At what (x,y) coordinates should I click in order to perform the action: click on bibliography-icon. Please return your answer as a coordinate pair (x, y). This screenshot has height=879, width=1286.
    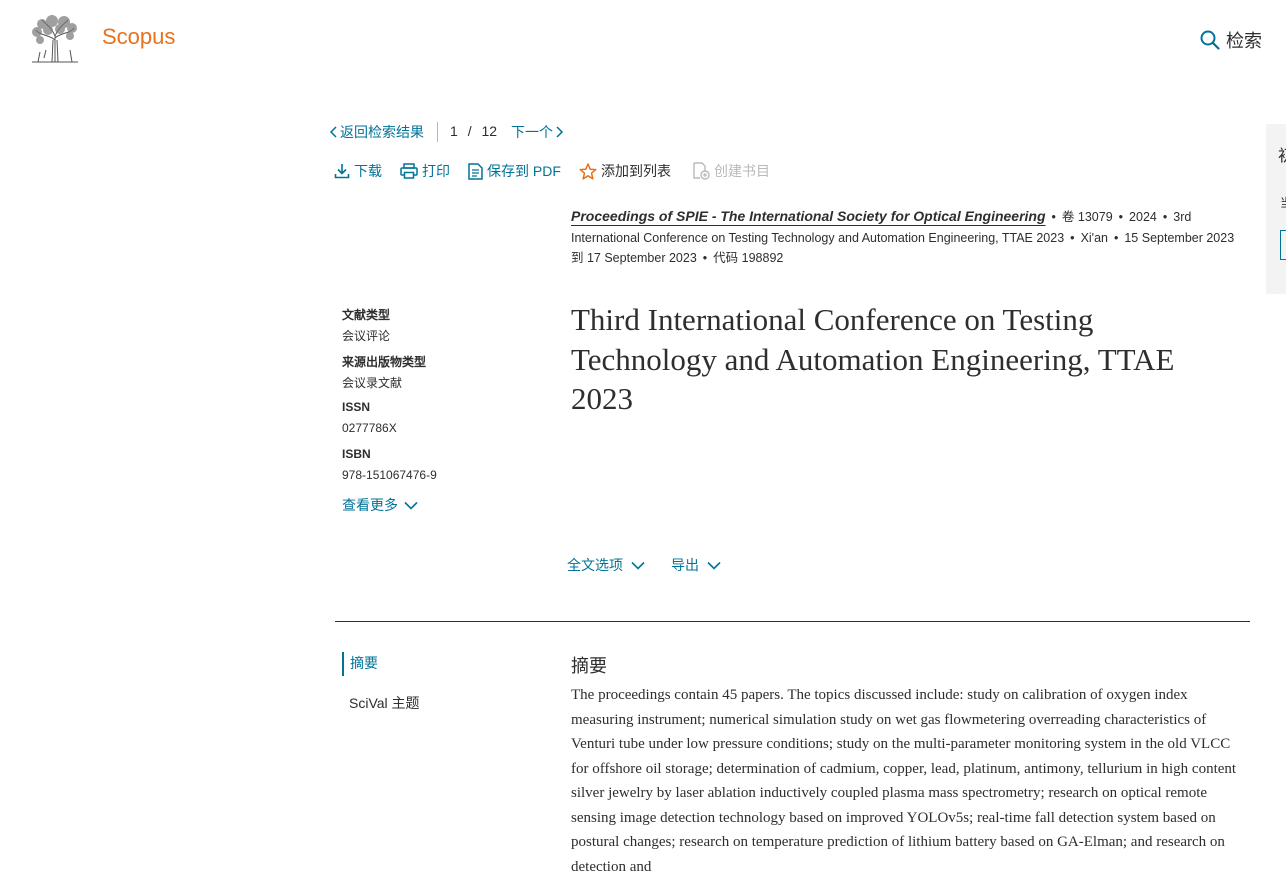
    Looking at the image, I should click on (701, 171).